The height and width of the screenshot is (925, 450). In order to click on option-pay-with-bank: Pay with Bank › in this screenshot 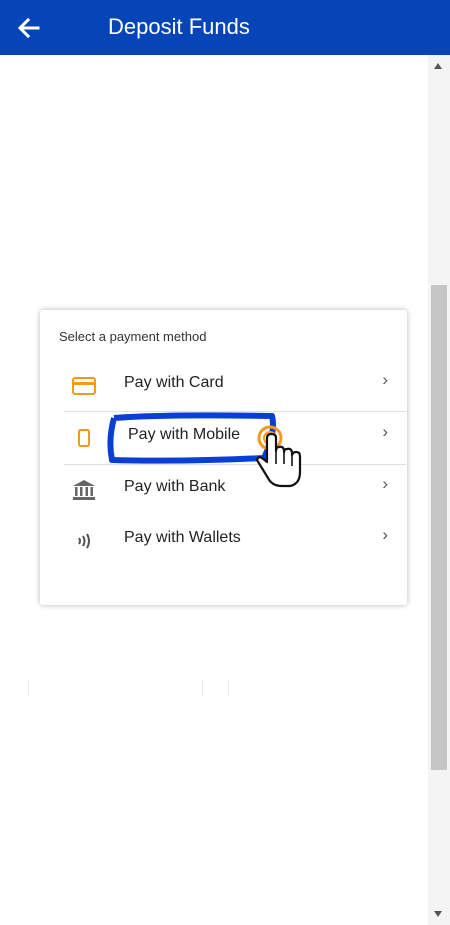, I will do `click(229, 490)`.